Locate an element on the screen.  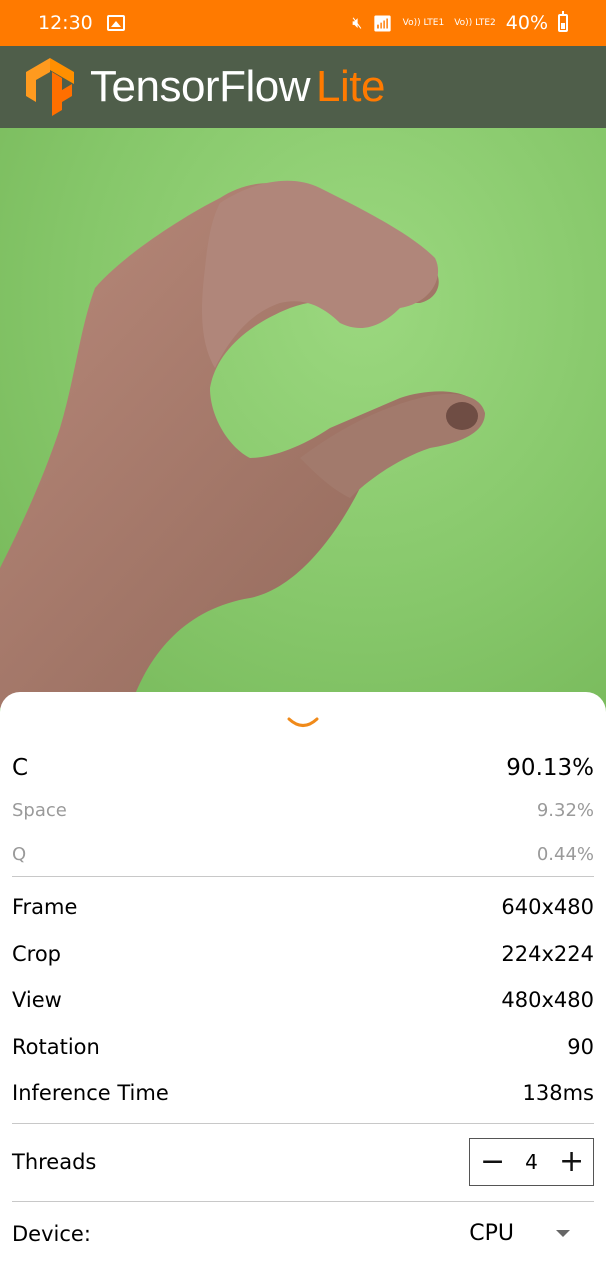
network-indicator-2: Vo)) LTE2 is located at coordinates (475, 23).